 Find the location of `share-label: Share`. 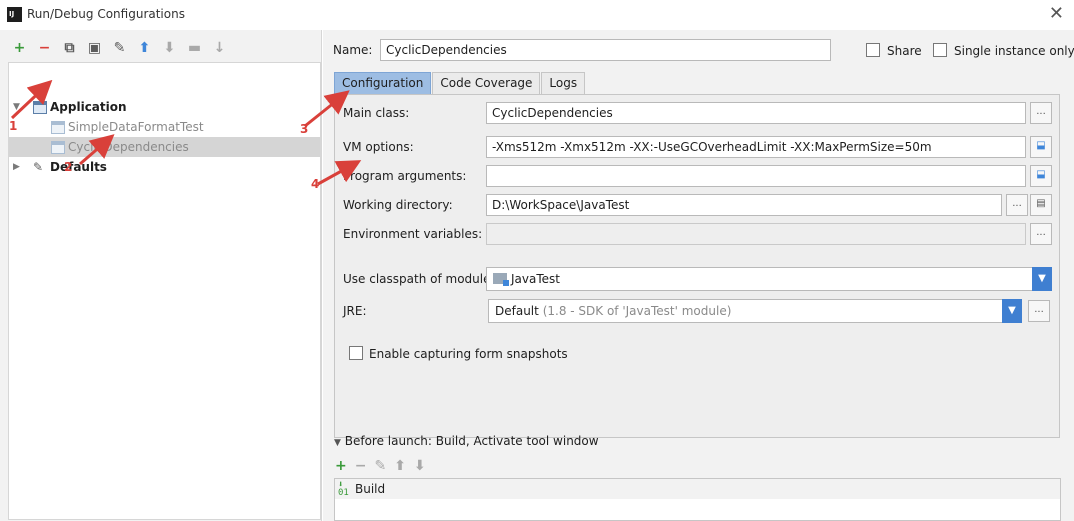

share-label: Share is located at coordinates (904, 51).